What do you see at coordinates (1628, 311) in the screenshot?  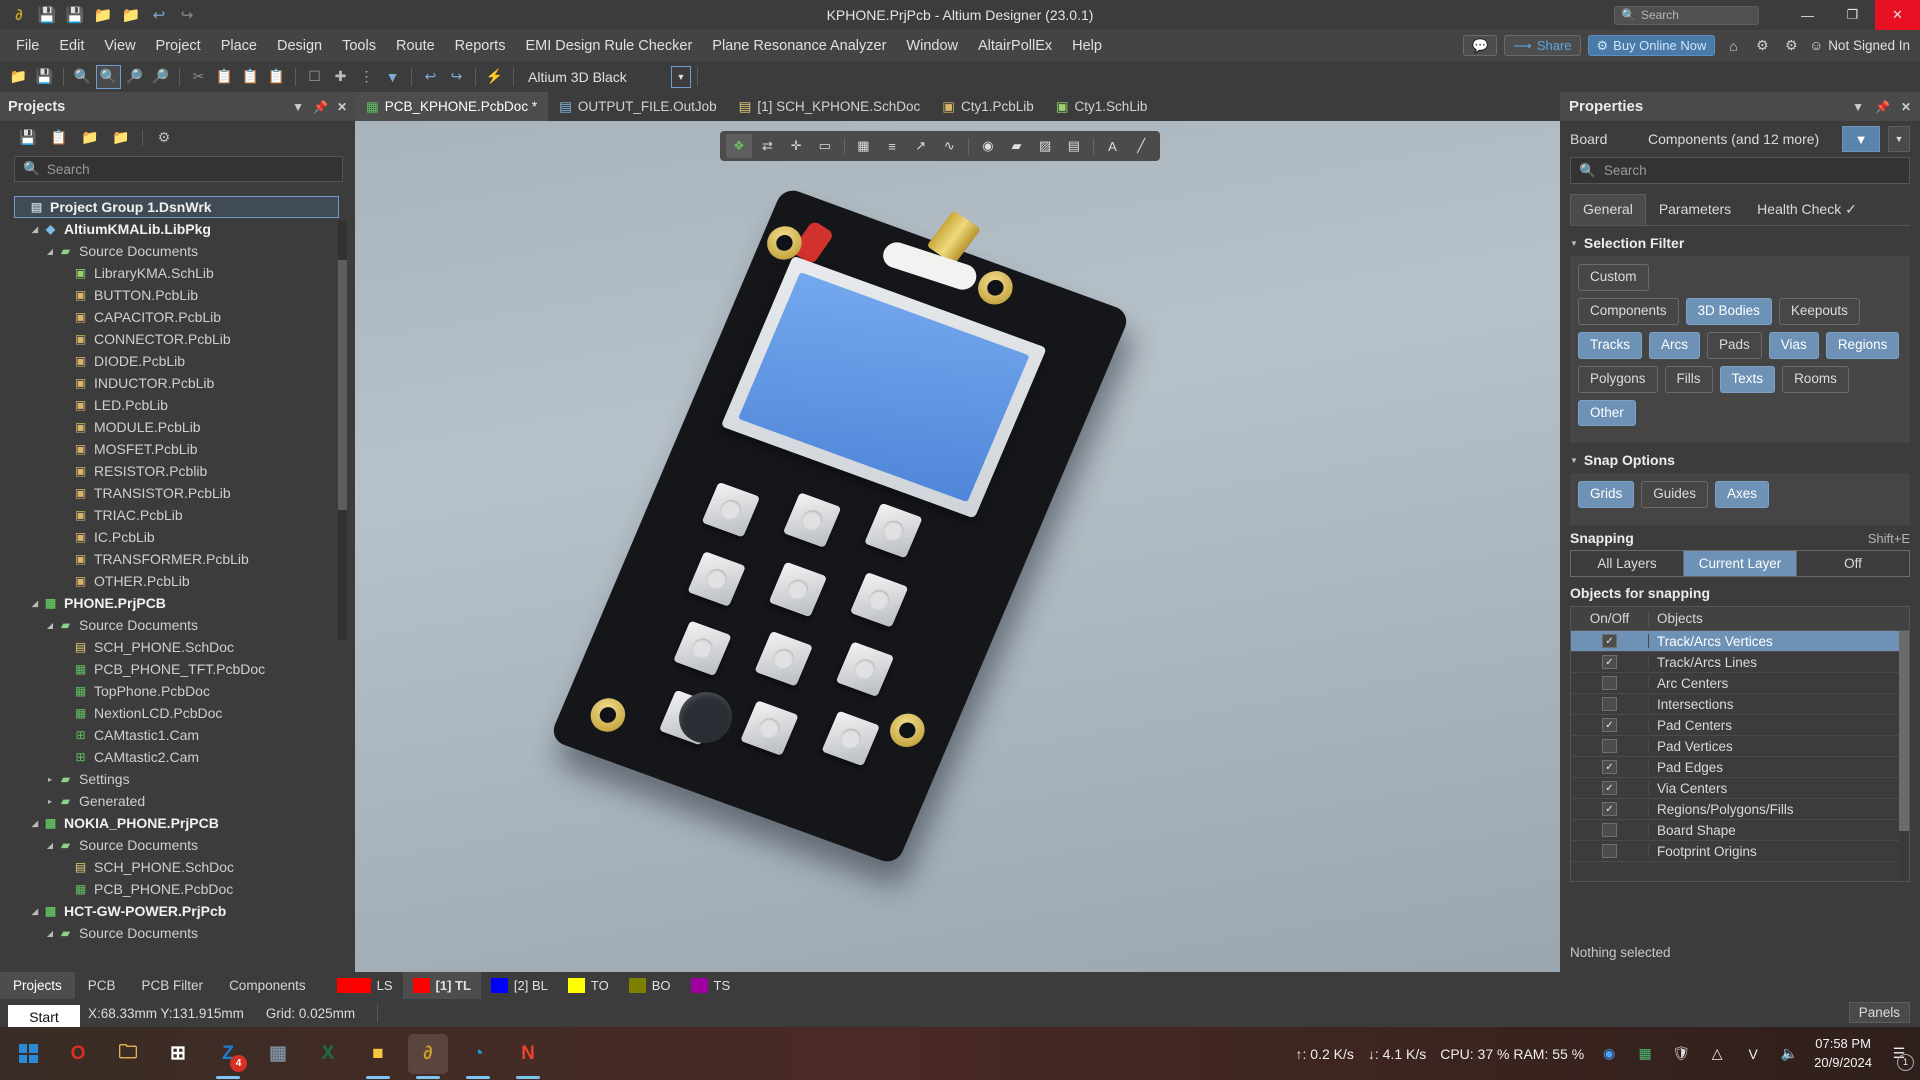 I see `filter-chip-components: Components` at bounding box center [1628, 311].